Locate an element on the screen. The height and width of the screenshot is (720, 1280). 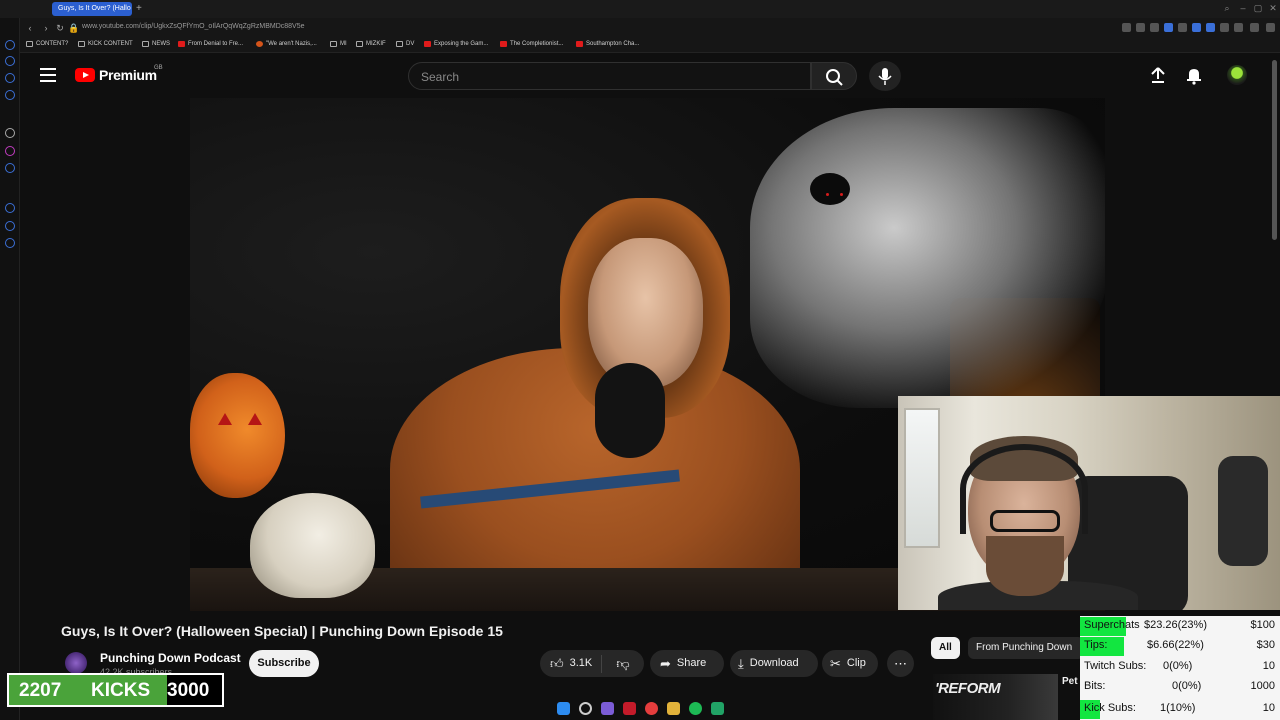
download-icon: ⤓ is located at coordinates (741, 663).